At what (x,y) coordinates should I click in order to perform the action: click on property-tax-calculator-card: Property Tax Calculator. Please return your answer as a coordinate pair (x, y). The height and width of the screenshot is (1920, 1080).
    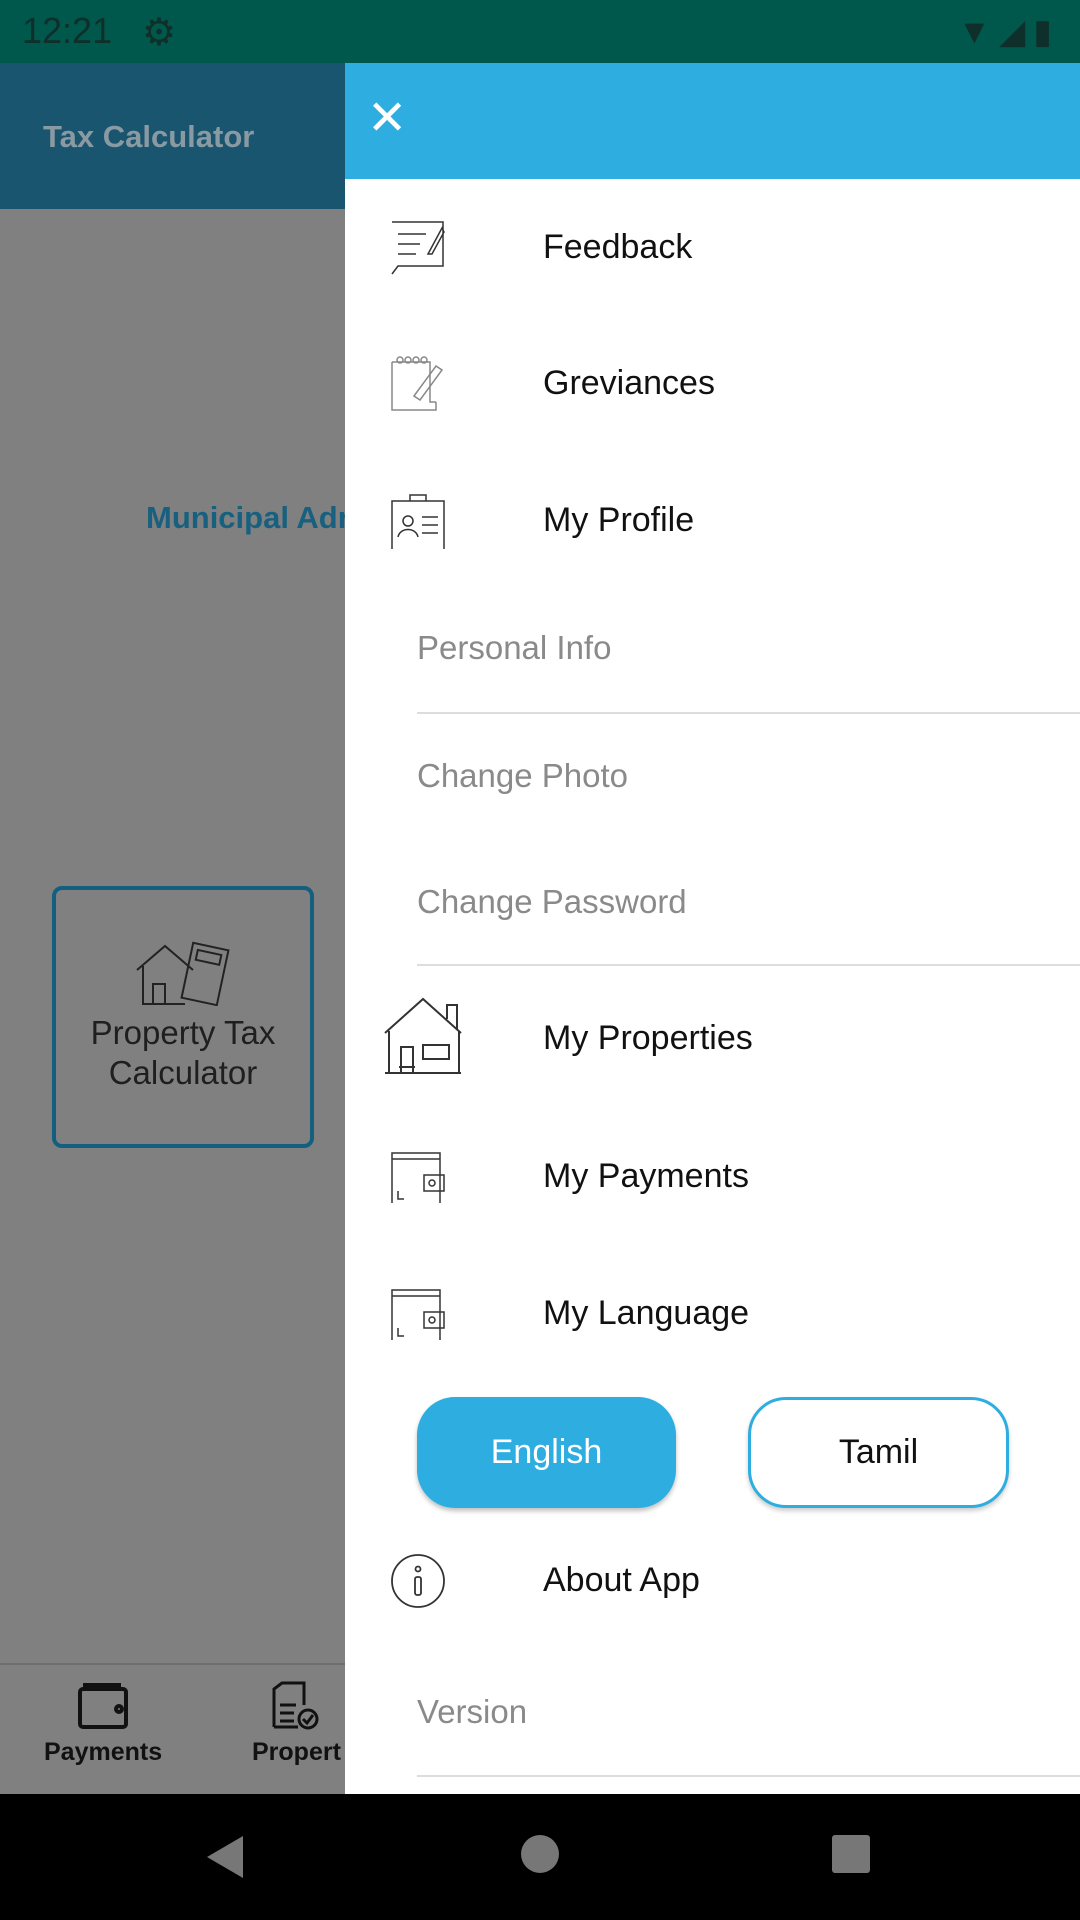
    Looking at the image, I should click on (183, 1017).